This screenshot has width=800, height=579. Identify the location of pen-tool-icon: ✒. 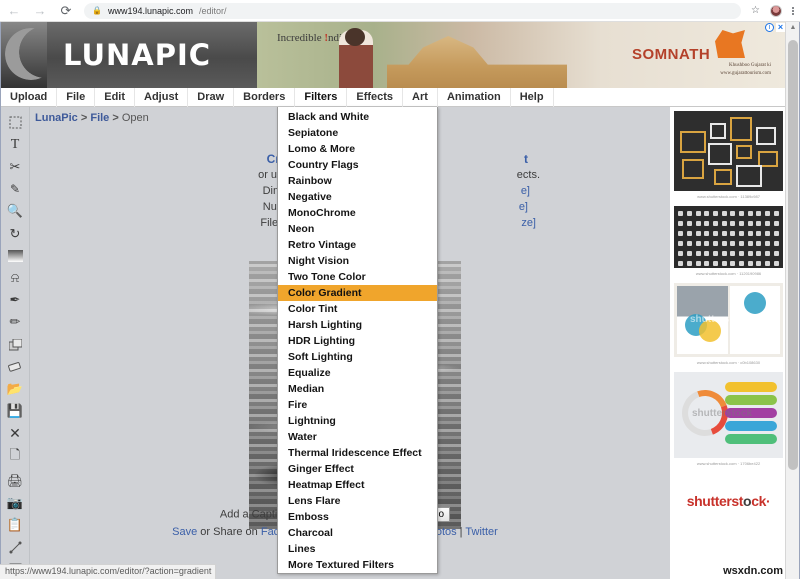
(15, 300).